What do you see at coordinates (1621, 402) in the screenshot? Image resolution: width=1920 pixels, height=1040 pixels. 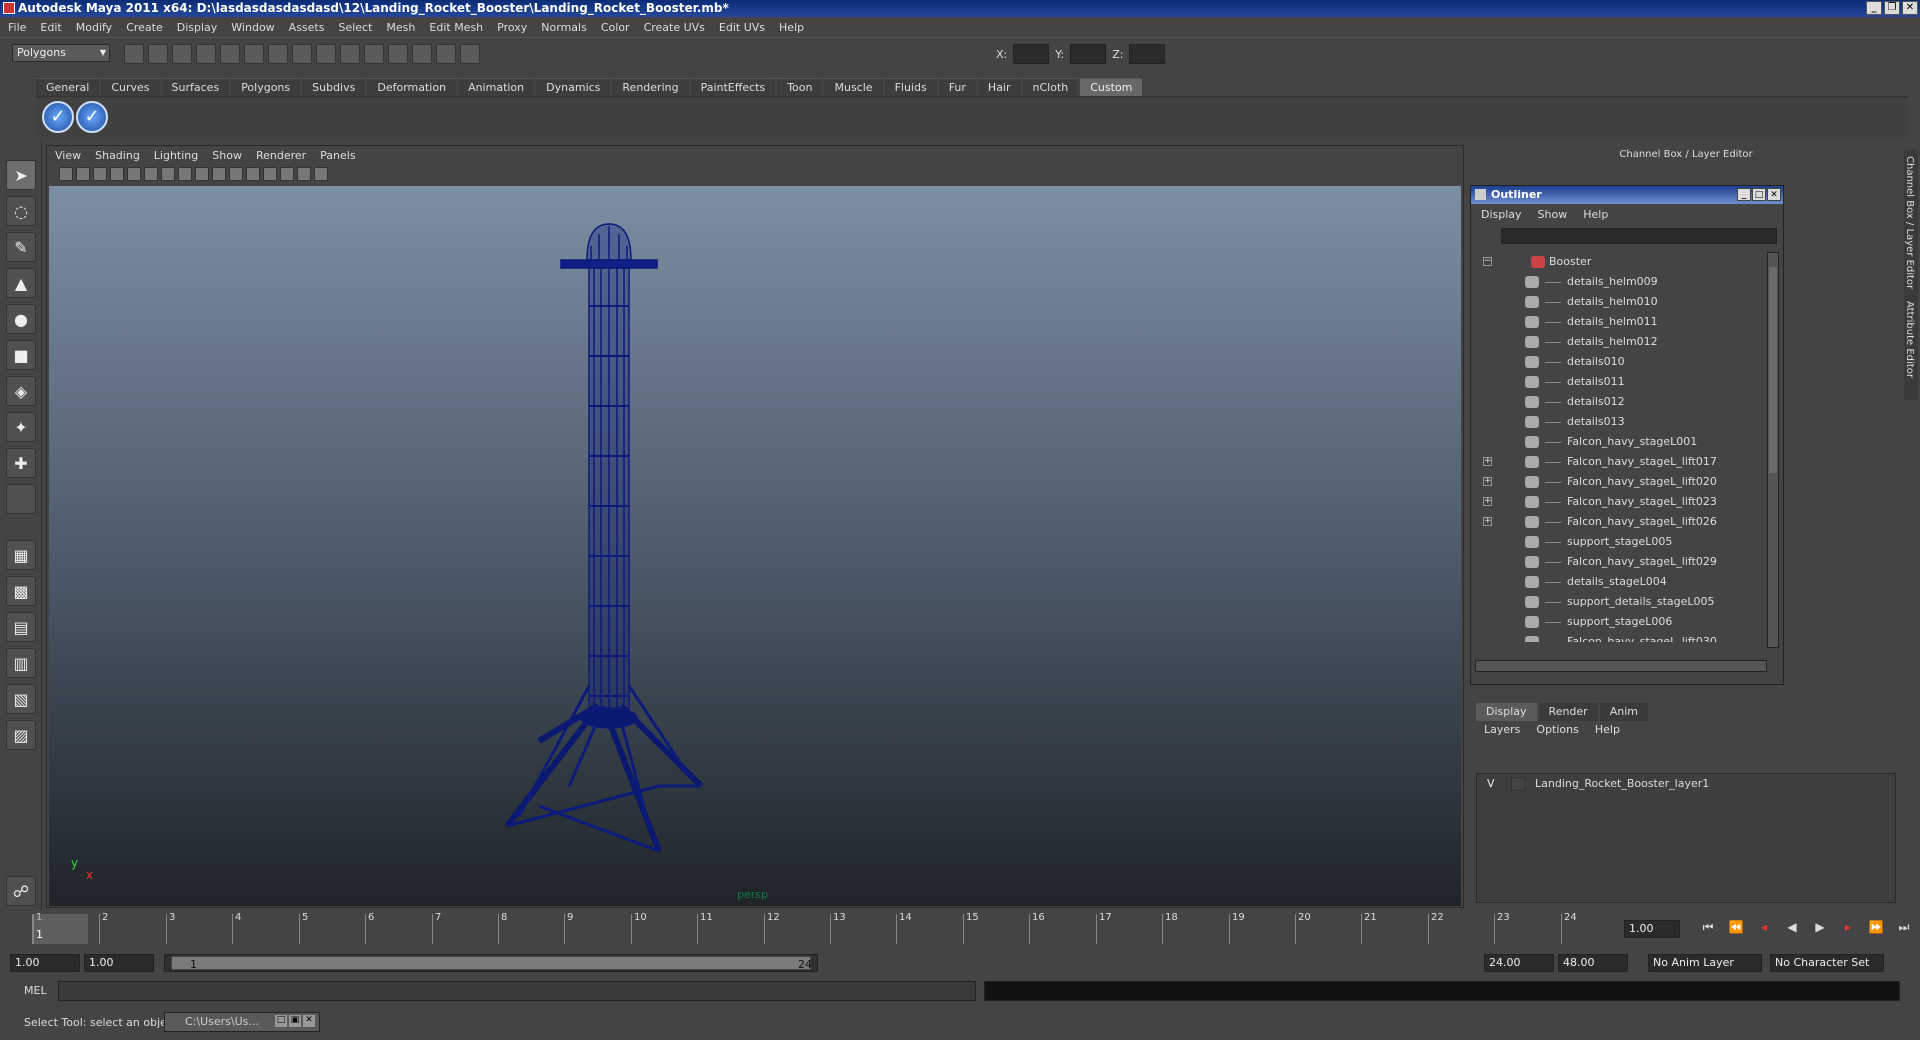 I see `outliner-item: details012` at bounding box center [1621, 402].